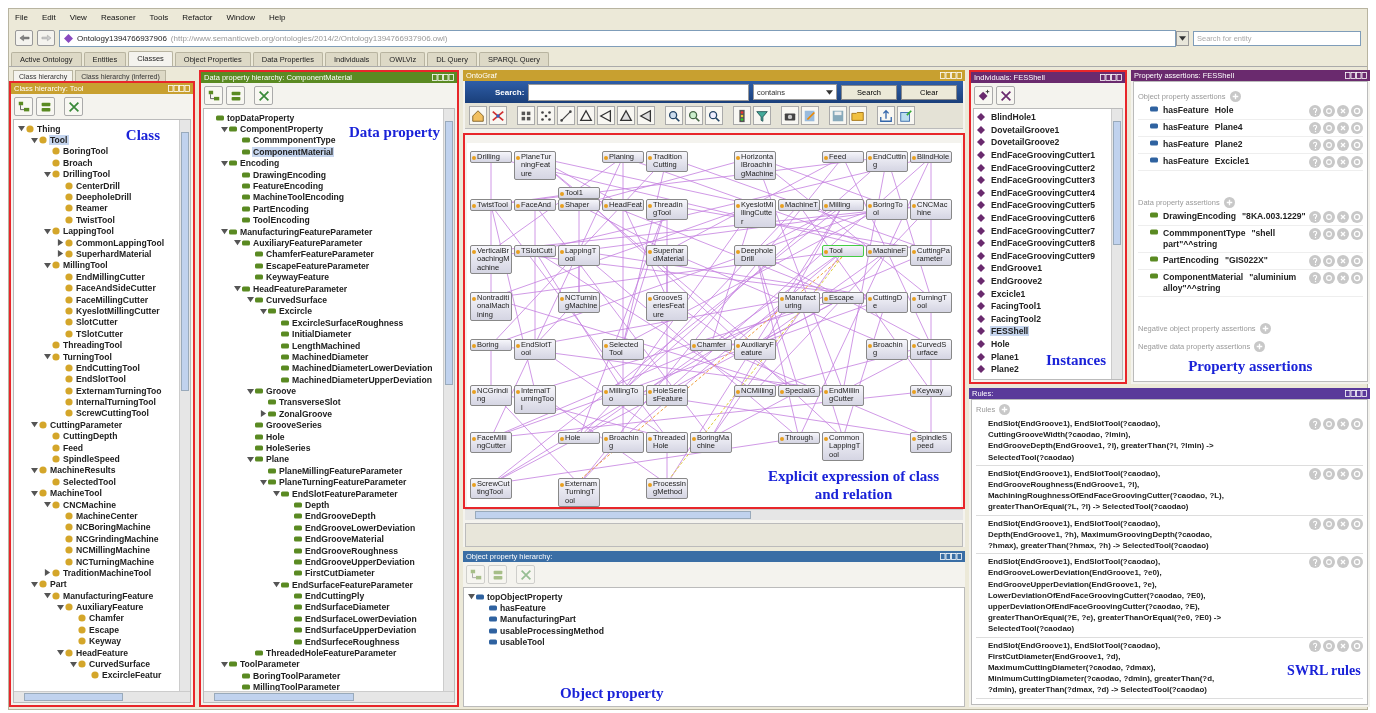 This screenshot has width=1376, height=713. What do you see at coordinates (322, 334) in the screenshot?
I see `tree-item: InitialDiameter` at bounding box center [322, 334].